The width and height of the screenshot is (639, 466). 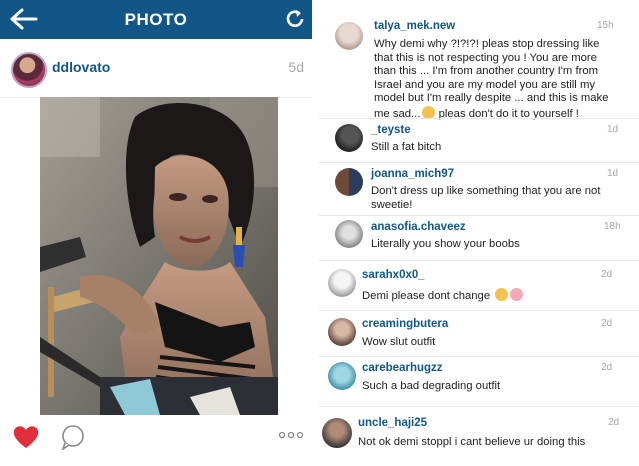 I want to click on post-username: ddlovato, so click(x=81, y=67).